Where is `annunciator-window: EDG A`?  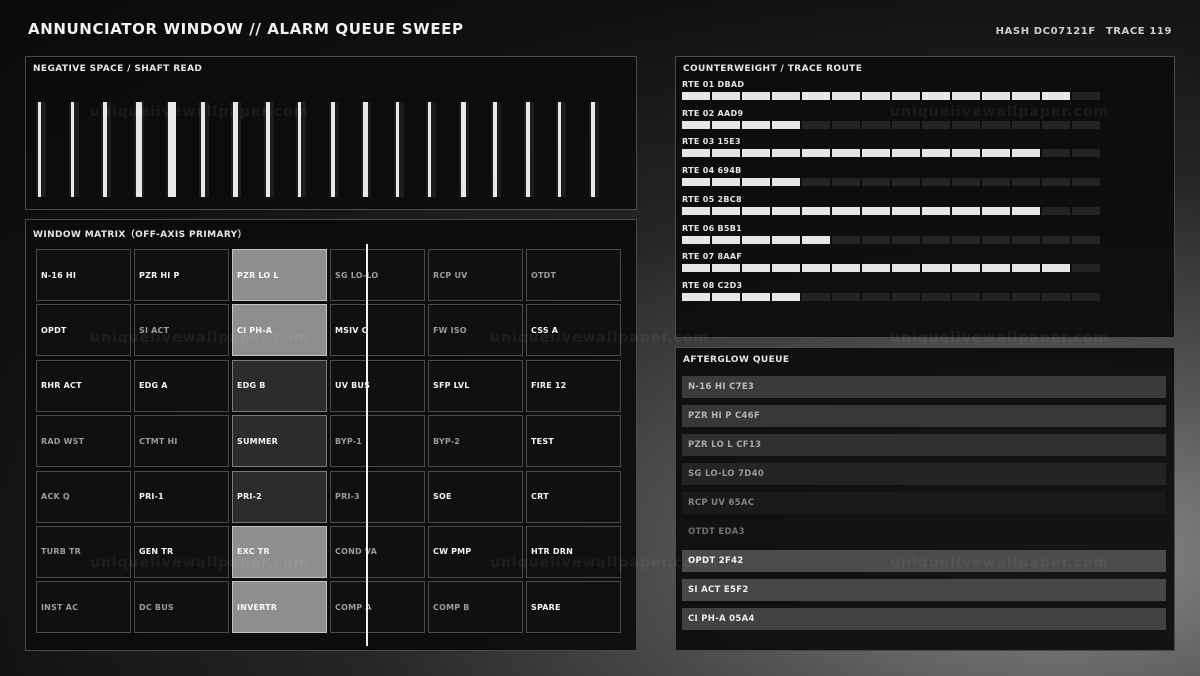
annunciator-window: EDG A is located at coordinates (181, 385).